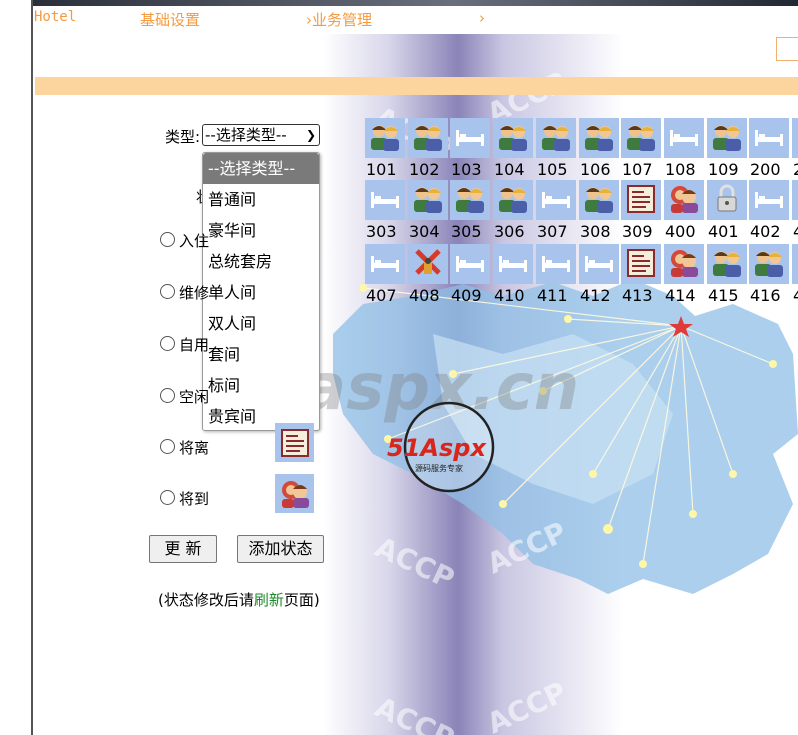 This screenshot has height=735, width=798. I want to click on room-number: 413, so click(637, 295).